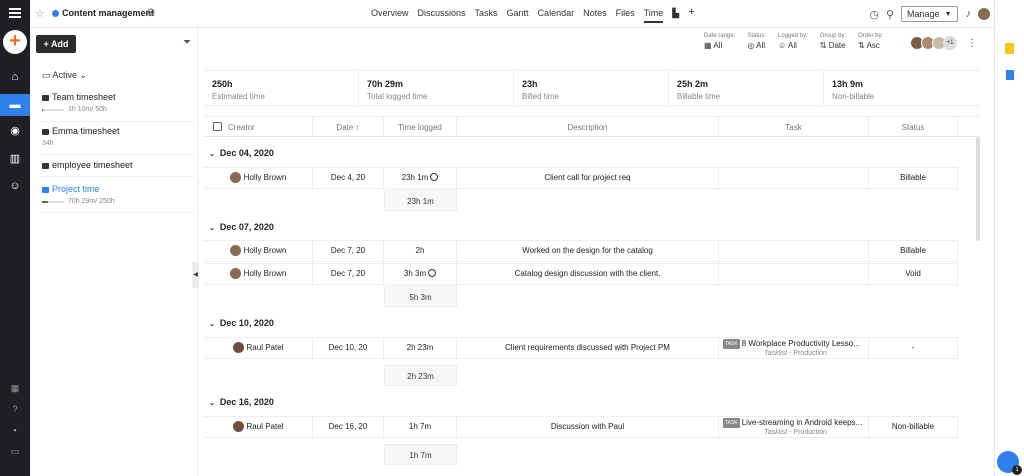  Describe the element at coordinates (241, 402) in the screenshot. I see `group-header: ⌄ Dec 16, 2020` at that location.